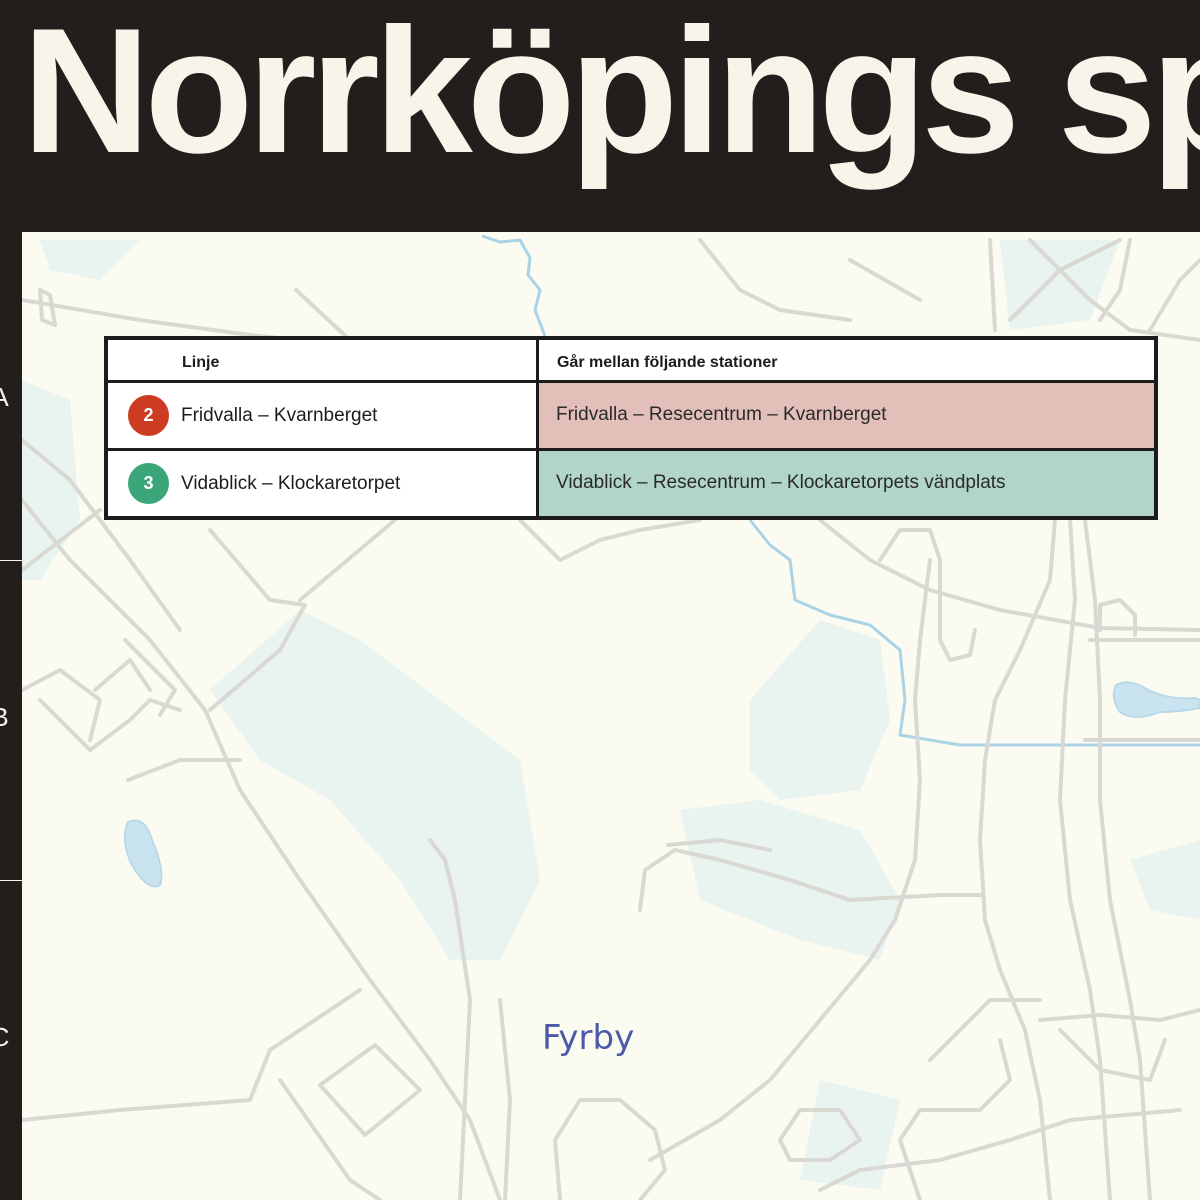  I want to click on grid-reference-column: A B C, so click(11, 716).